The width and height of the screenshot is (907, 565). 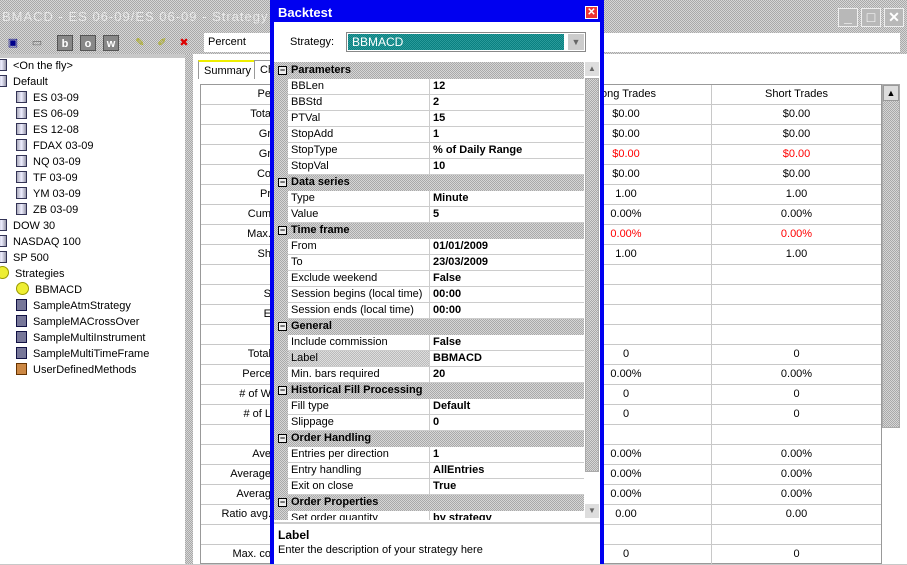 I want to click on grid-category: − Time frame, so click(x=429, y=231).